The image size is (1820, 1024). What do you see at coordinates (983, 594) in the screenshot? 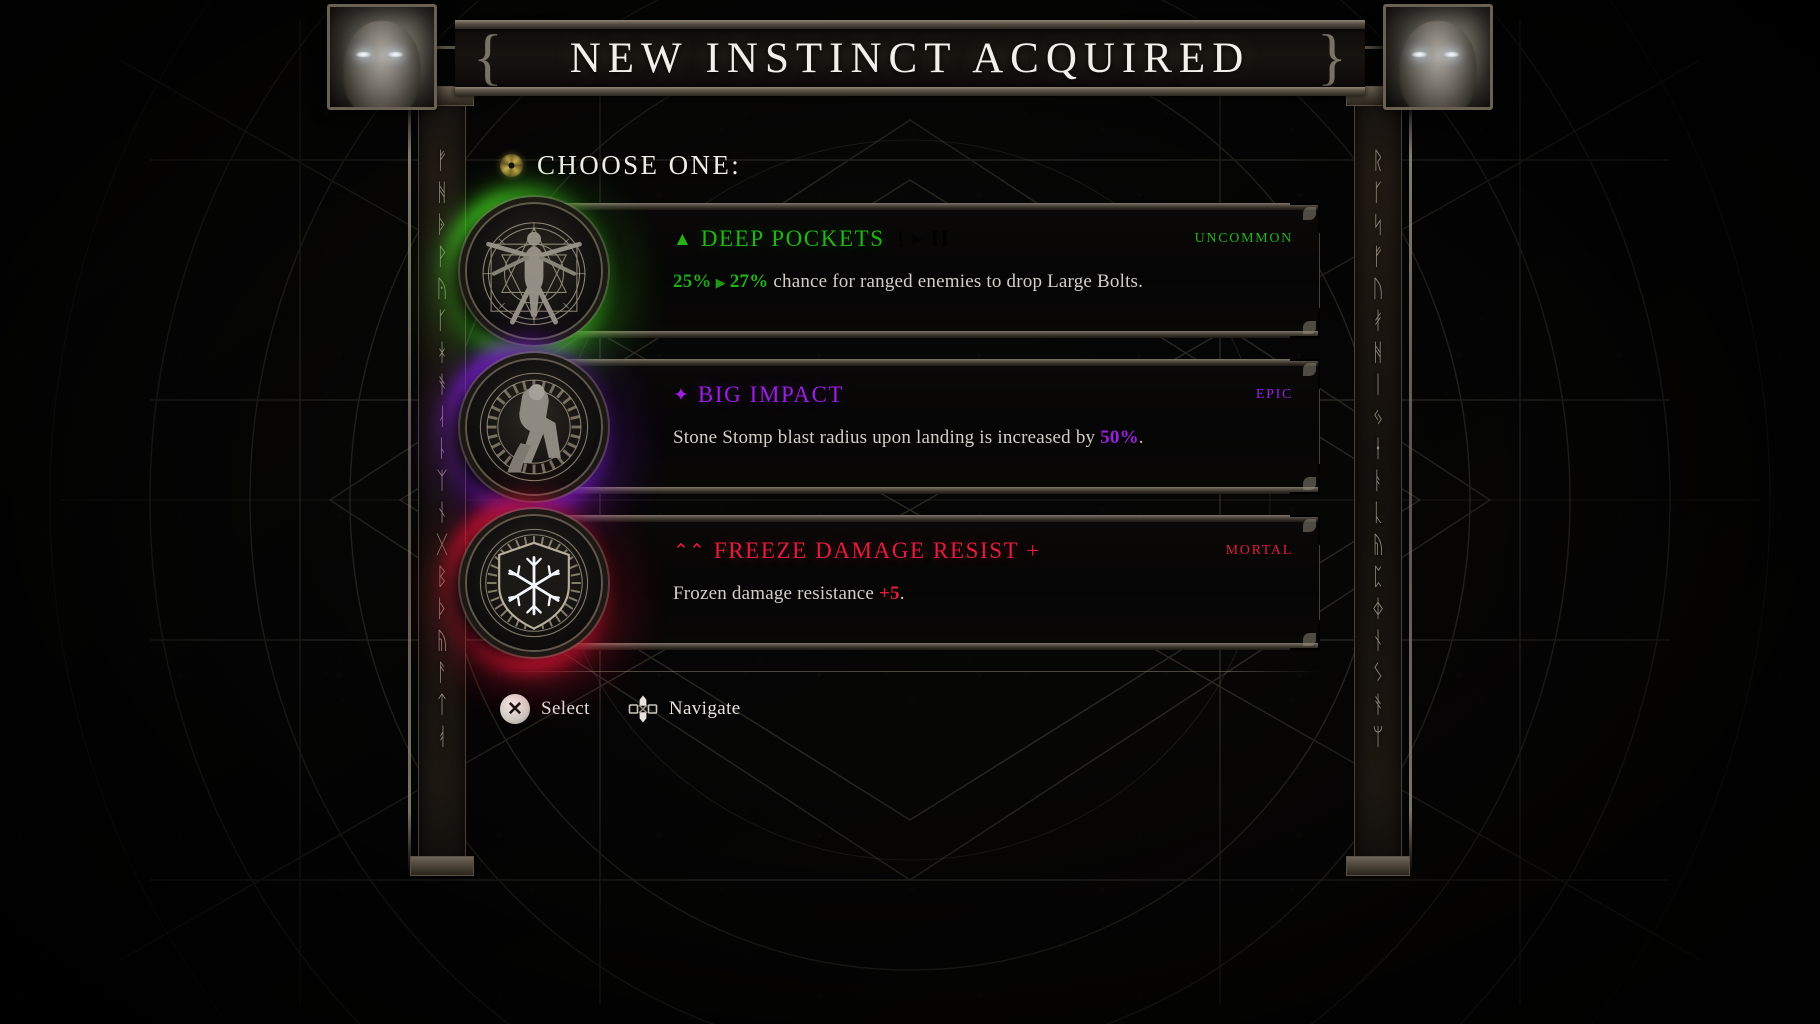
I see `card-description: Frozen damage resistance +5.` at bounding box center [983, 594].